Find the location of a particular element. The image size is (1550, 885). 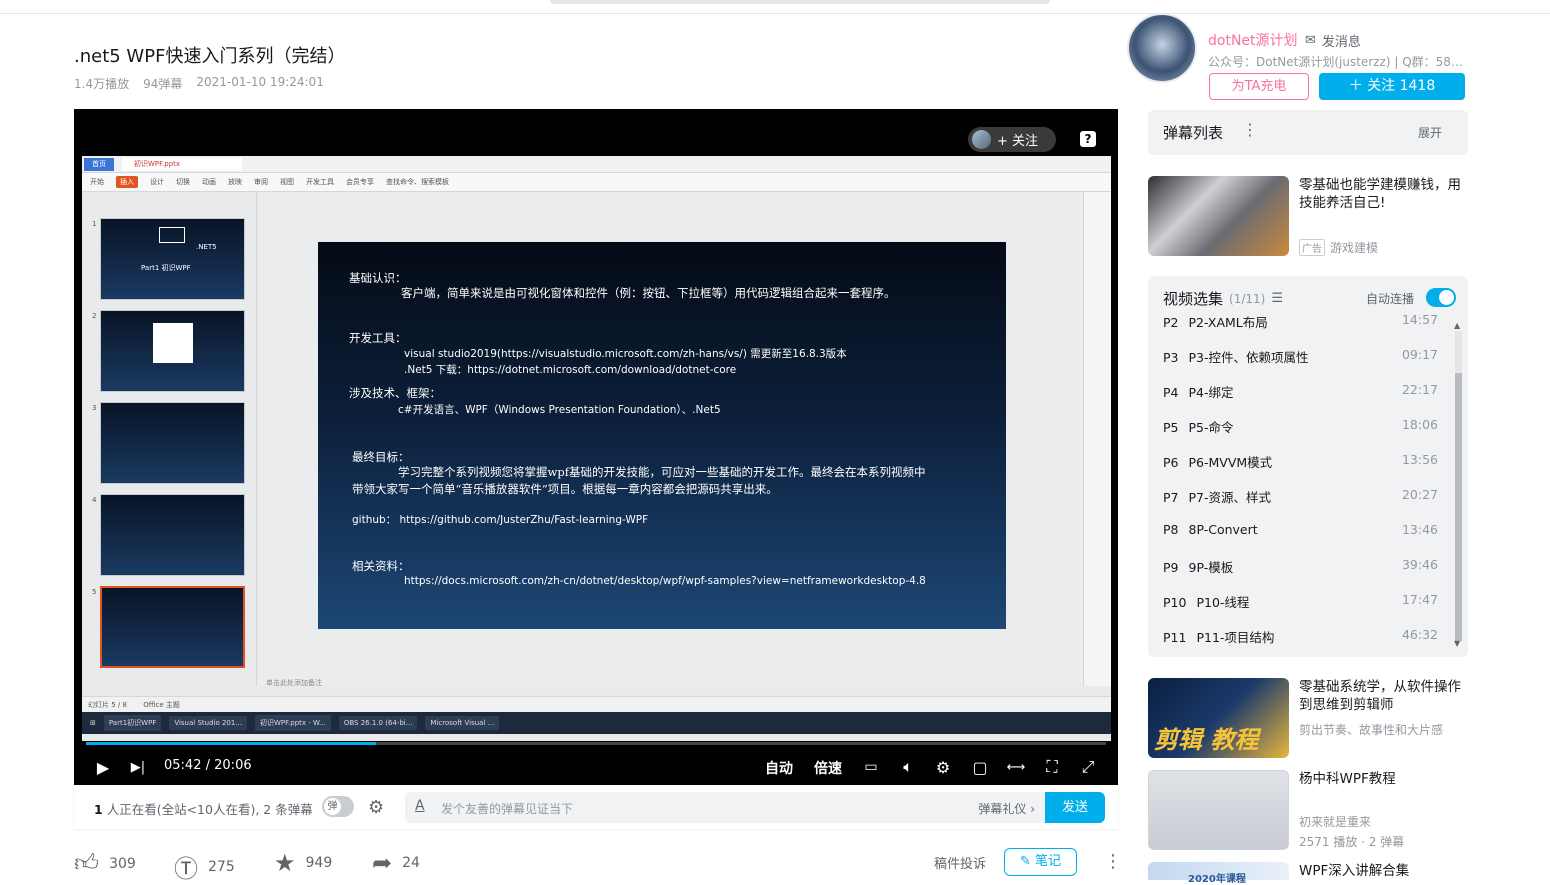

rec-thumb-text: 剪辑 教程 is located at coordinates (1206, 740).